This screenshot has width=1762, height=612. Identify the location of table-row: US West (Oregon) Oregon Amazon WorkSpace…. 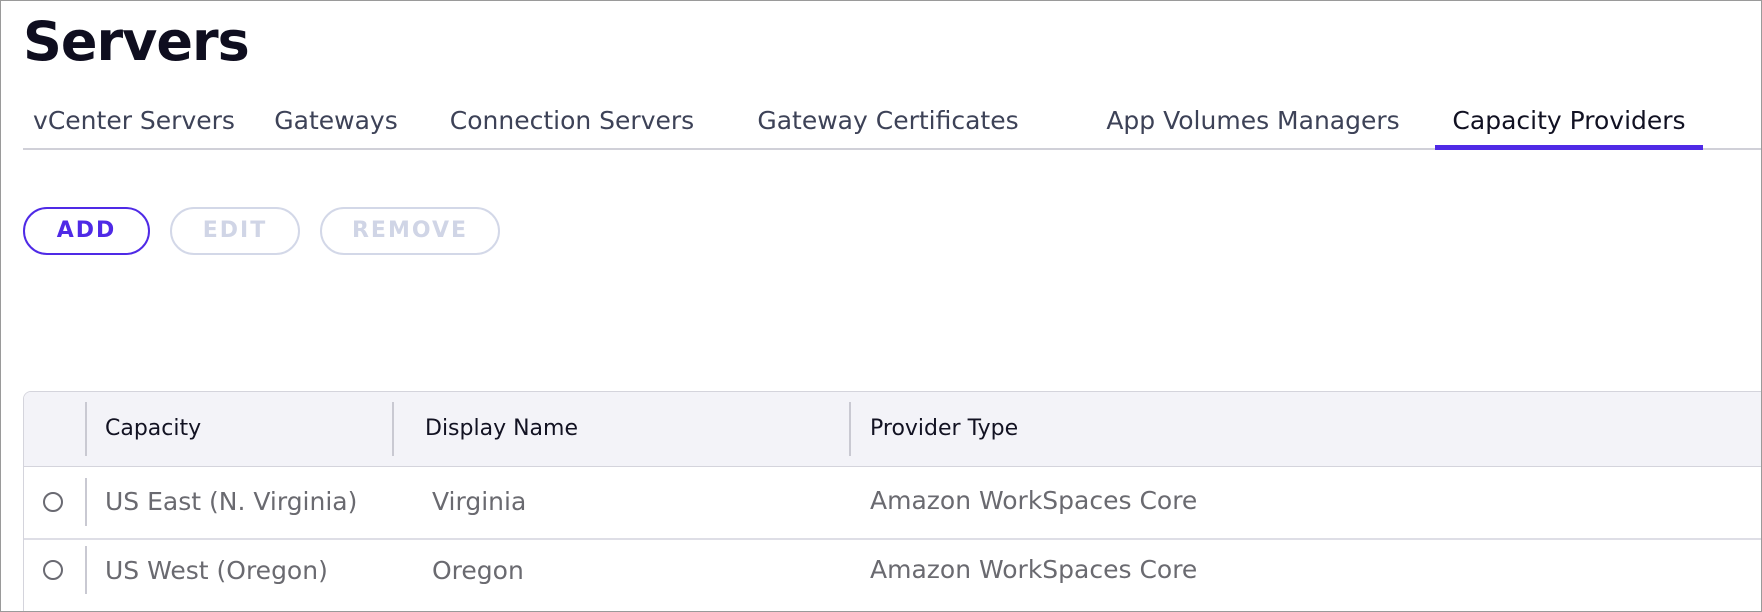
(892, 572).